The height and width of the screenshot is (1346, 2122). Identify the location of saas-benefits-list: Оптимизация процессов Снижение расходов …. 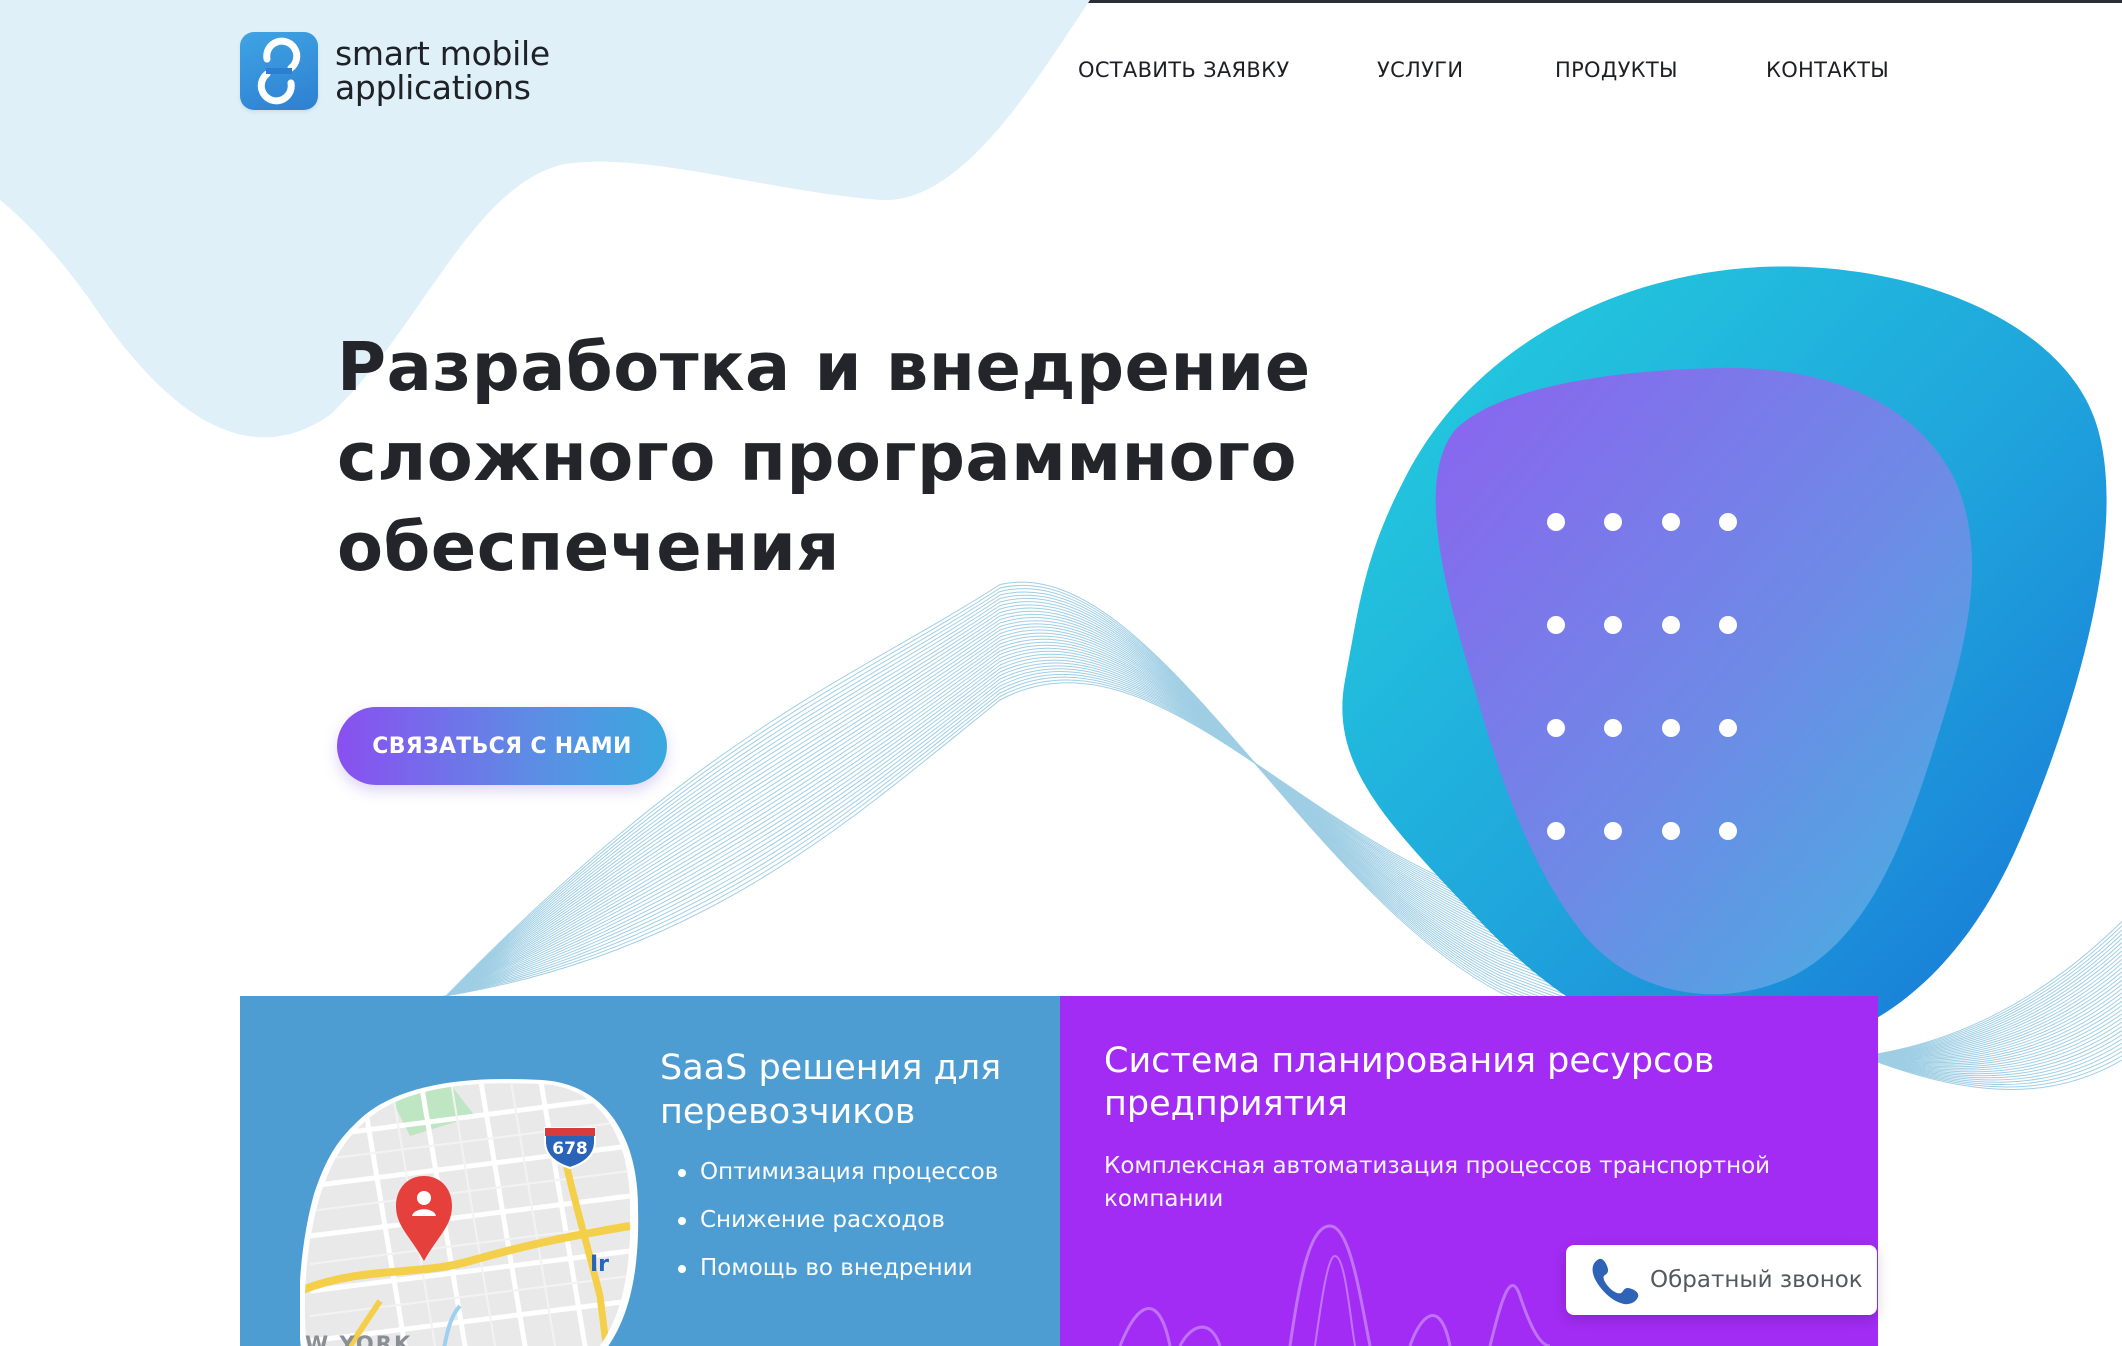
(837, 1226).